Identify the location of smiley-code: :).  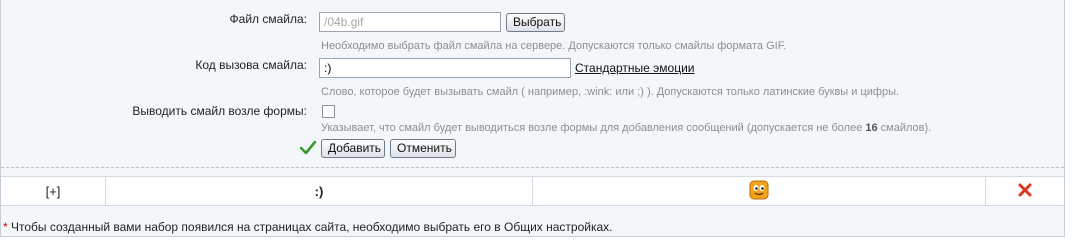
(319, 191).